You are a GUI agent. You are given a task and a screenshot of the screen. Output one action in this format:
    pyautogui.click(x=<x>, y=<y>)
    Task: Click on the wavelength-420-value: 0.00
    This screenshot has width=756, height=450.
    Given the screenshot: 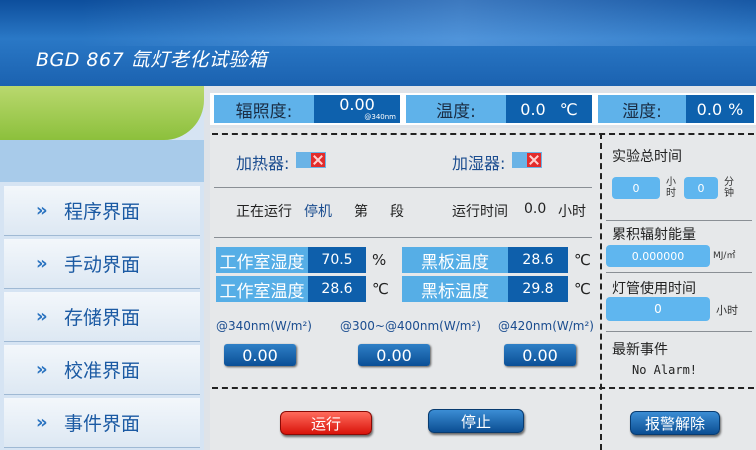 What is the action you would take?
    pyautogui.click(x=540, y=355)
    